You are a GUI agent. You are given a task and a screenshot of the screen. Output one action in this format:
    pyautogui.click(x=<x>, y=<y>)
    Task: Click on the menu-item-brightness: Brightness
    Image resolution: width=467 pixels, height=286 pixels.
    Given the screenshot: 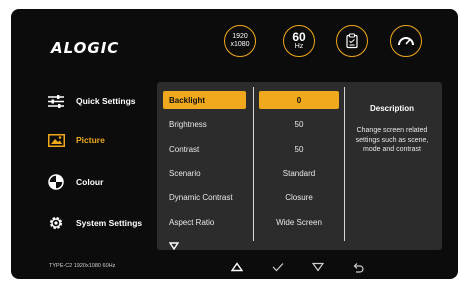 What is the action you would take?
    pyautogui.click(x=204, y=124)
    